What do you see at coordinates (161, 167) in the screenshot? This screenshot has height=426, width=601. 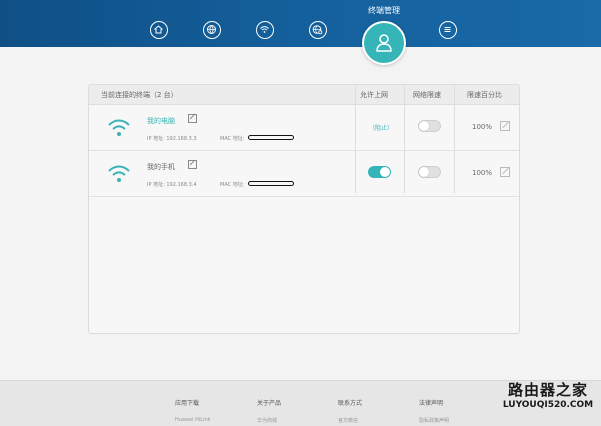 I see `device-name: 我的手机` at bounding box center [161, 167].